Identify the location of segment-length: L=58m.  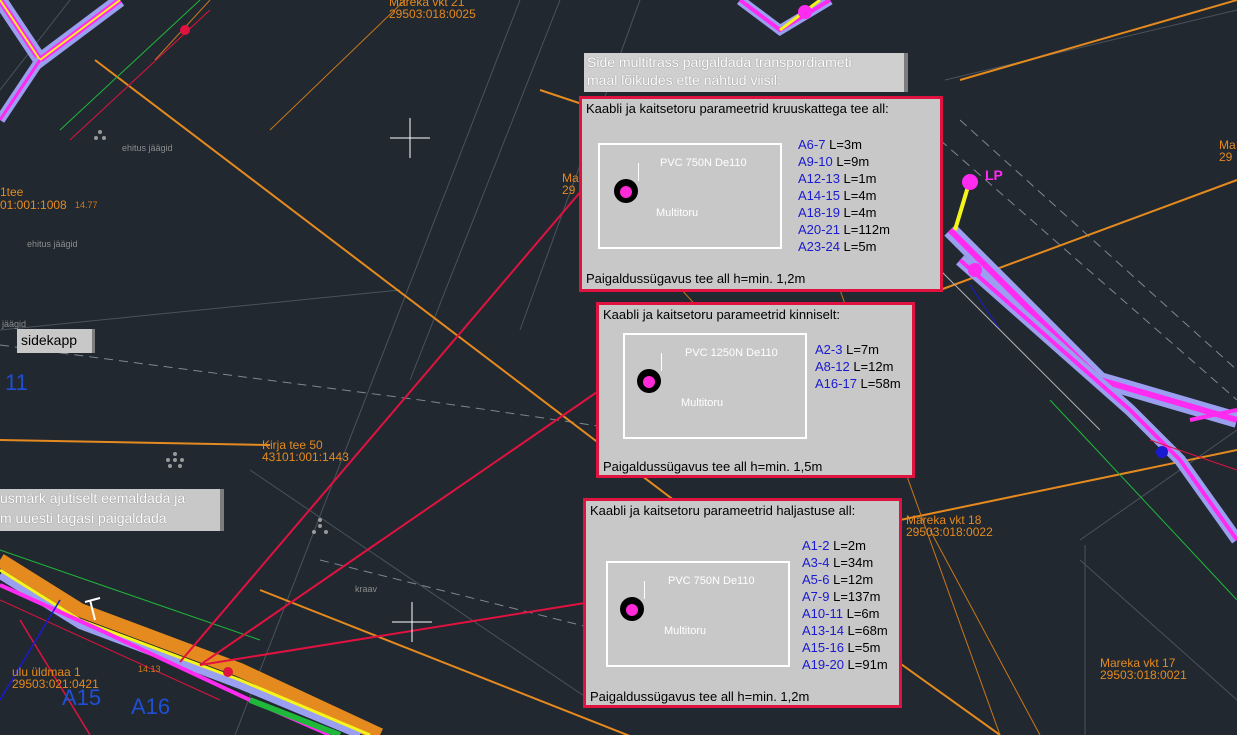
(880, 383).